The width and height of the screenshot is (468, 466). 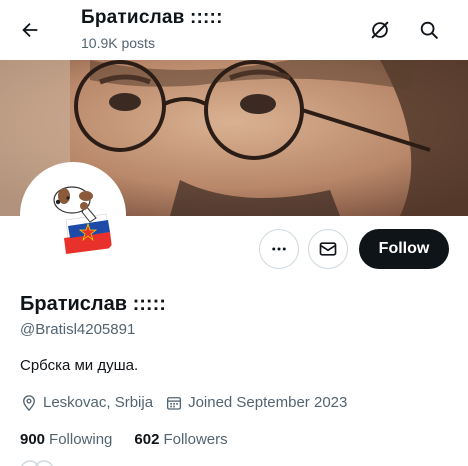 I want to click on joined-item: Joined September 2023, so click(x=256, y=403).